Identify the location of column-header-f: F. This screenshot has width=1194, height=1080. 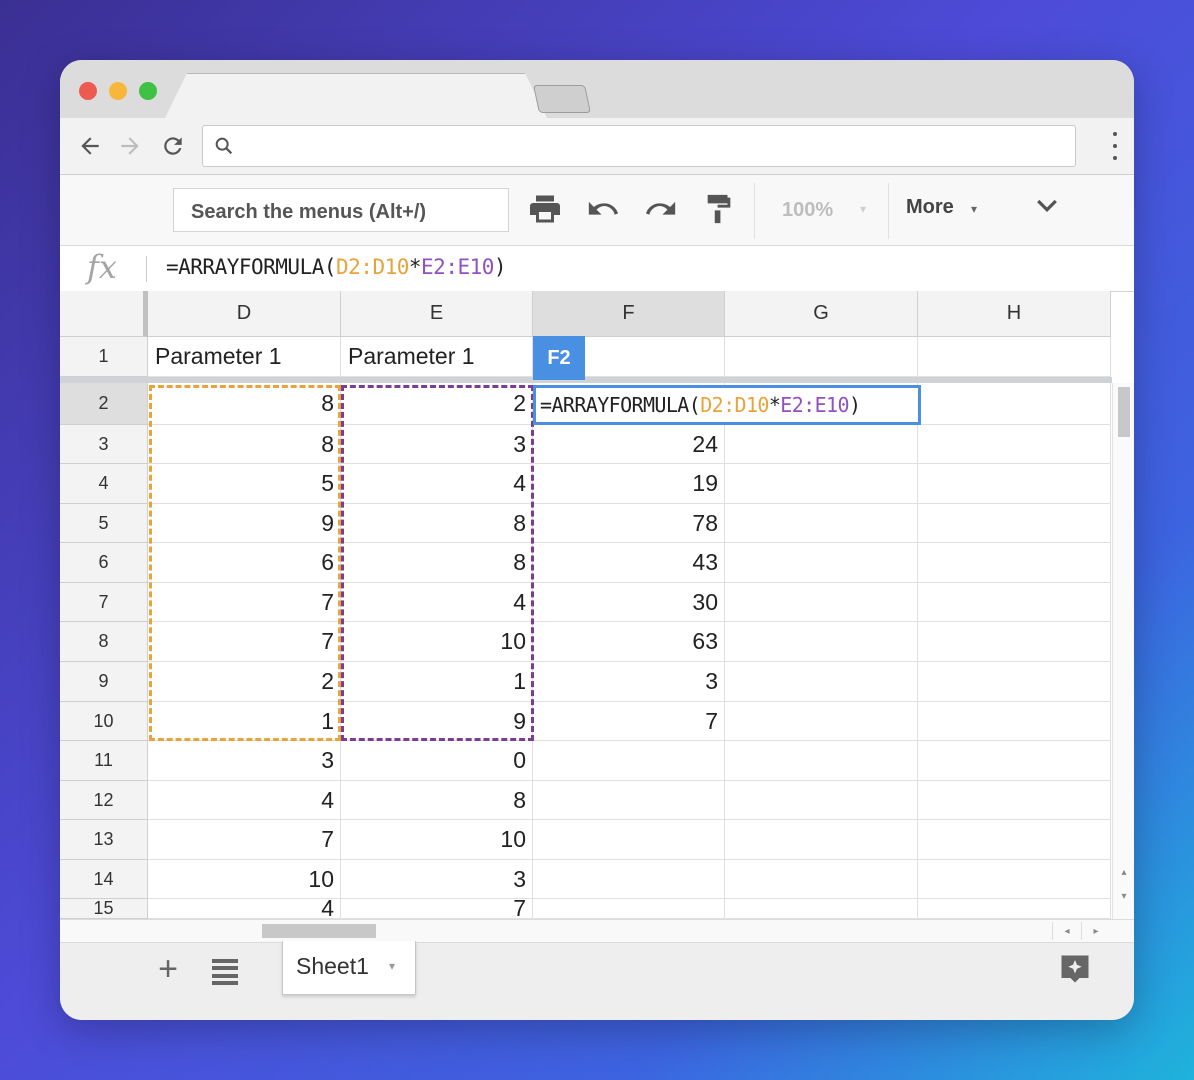
(629, 314).